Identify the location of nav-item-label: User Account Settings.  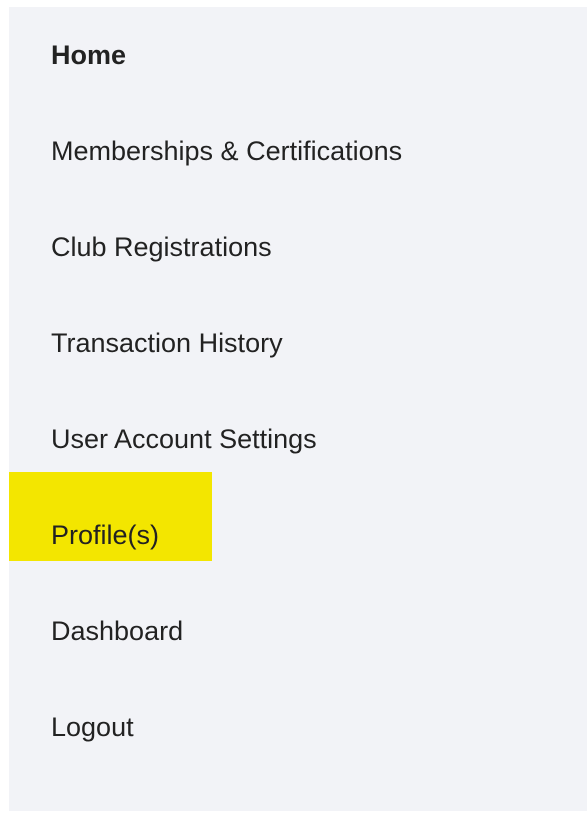
(184, 439).